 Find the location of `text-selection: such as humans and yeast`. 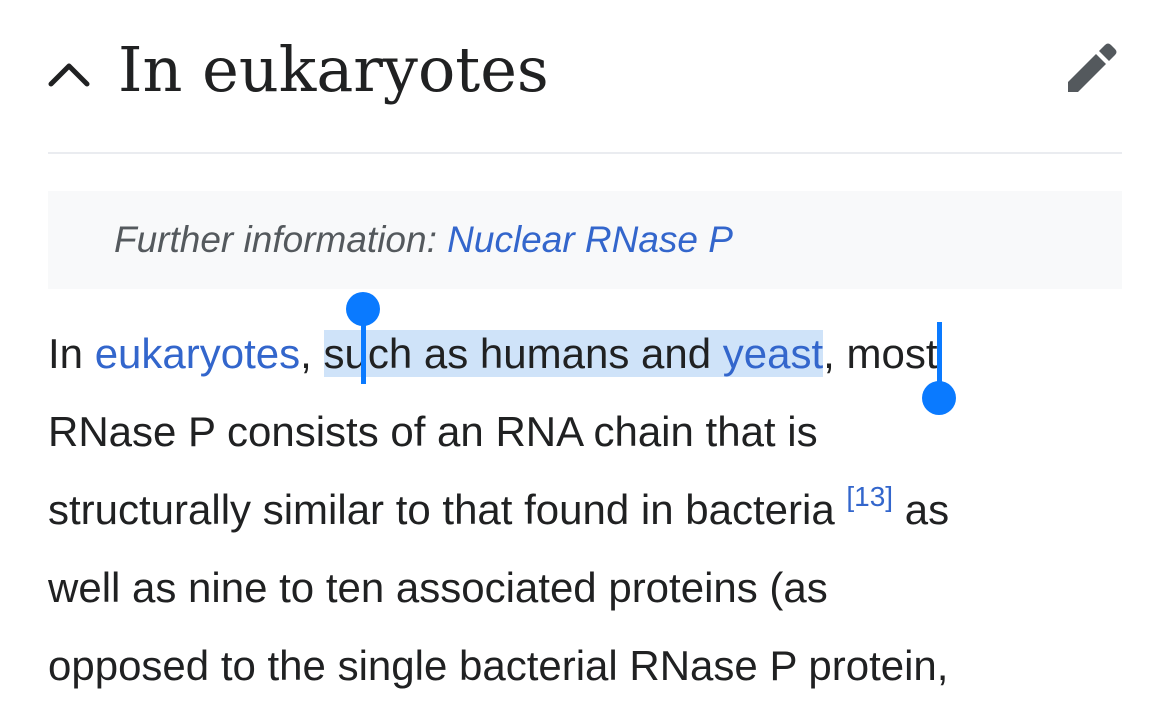

text-selection: such as humans and yeast is located at coordinates (573, 353).